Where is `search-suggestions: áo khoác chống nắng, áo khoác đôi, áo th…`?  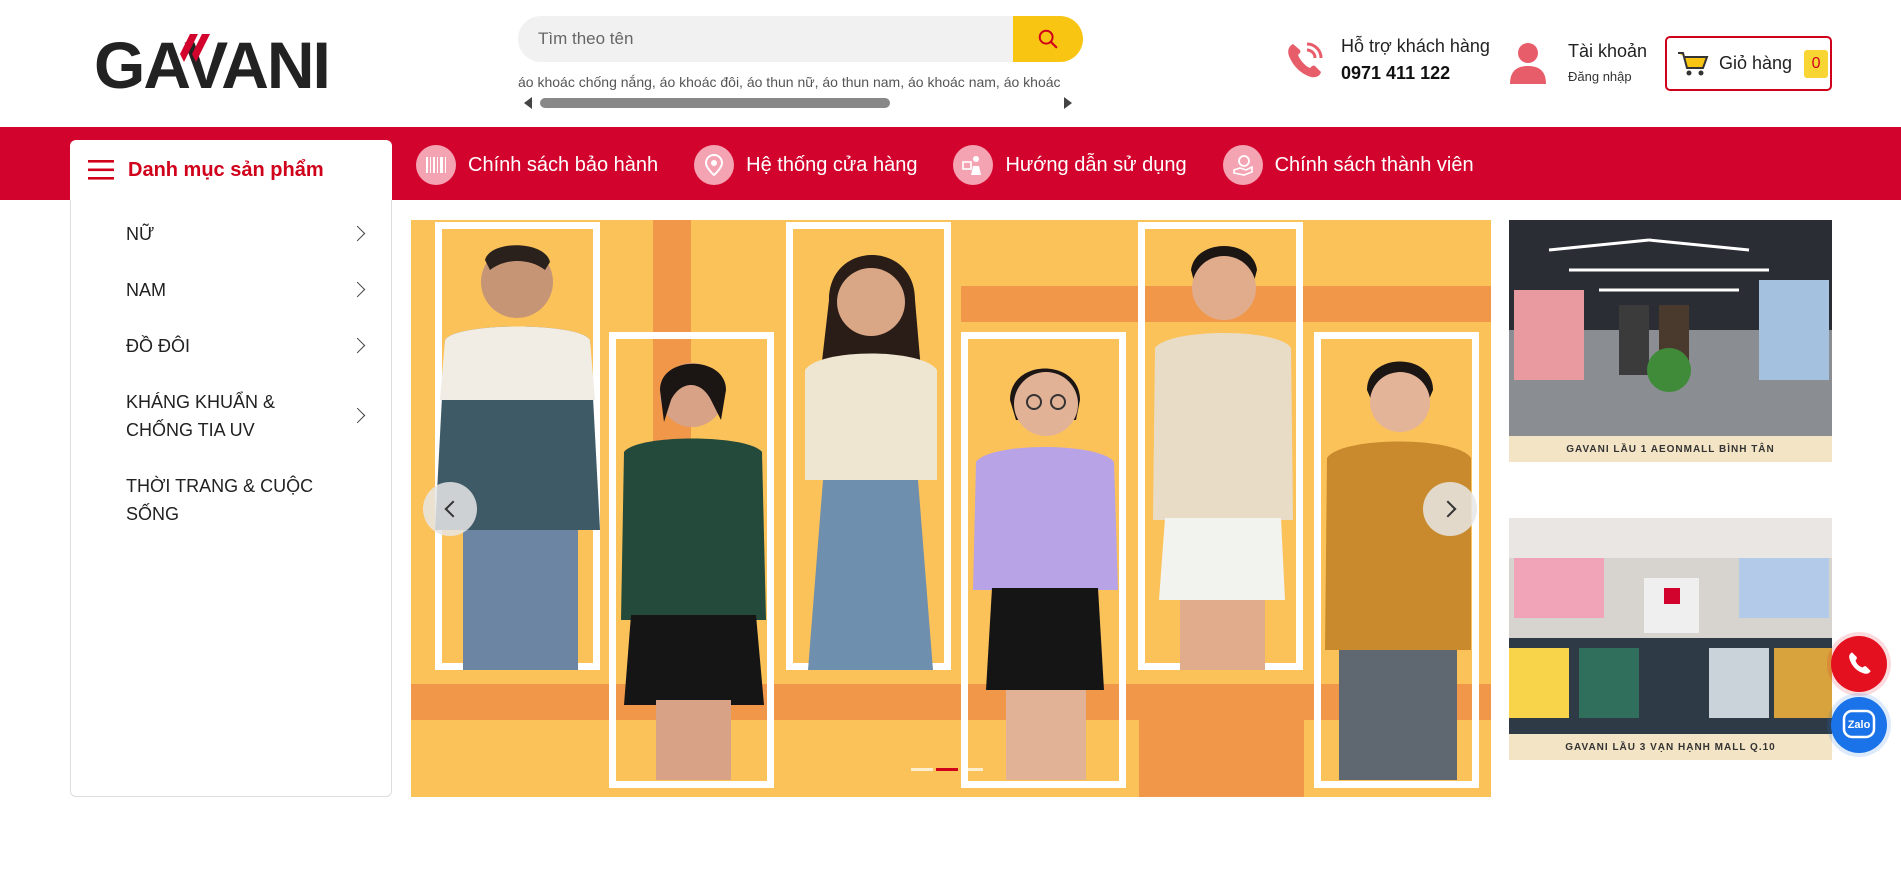 search-suggestions: áo khoác chống nắng, áo khoác đôi, áo th… is located at coordinates (800, 82).